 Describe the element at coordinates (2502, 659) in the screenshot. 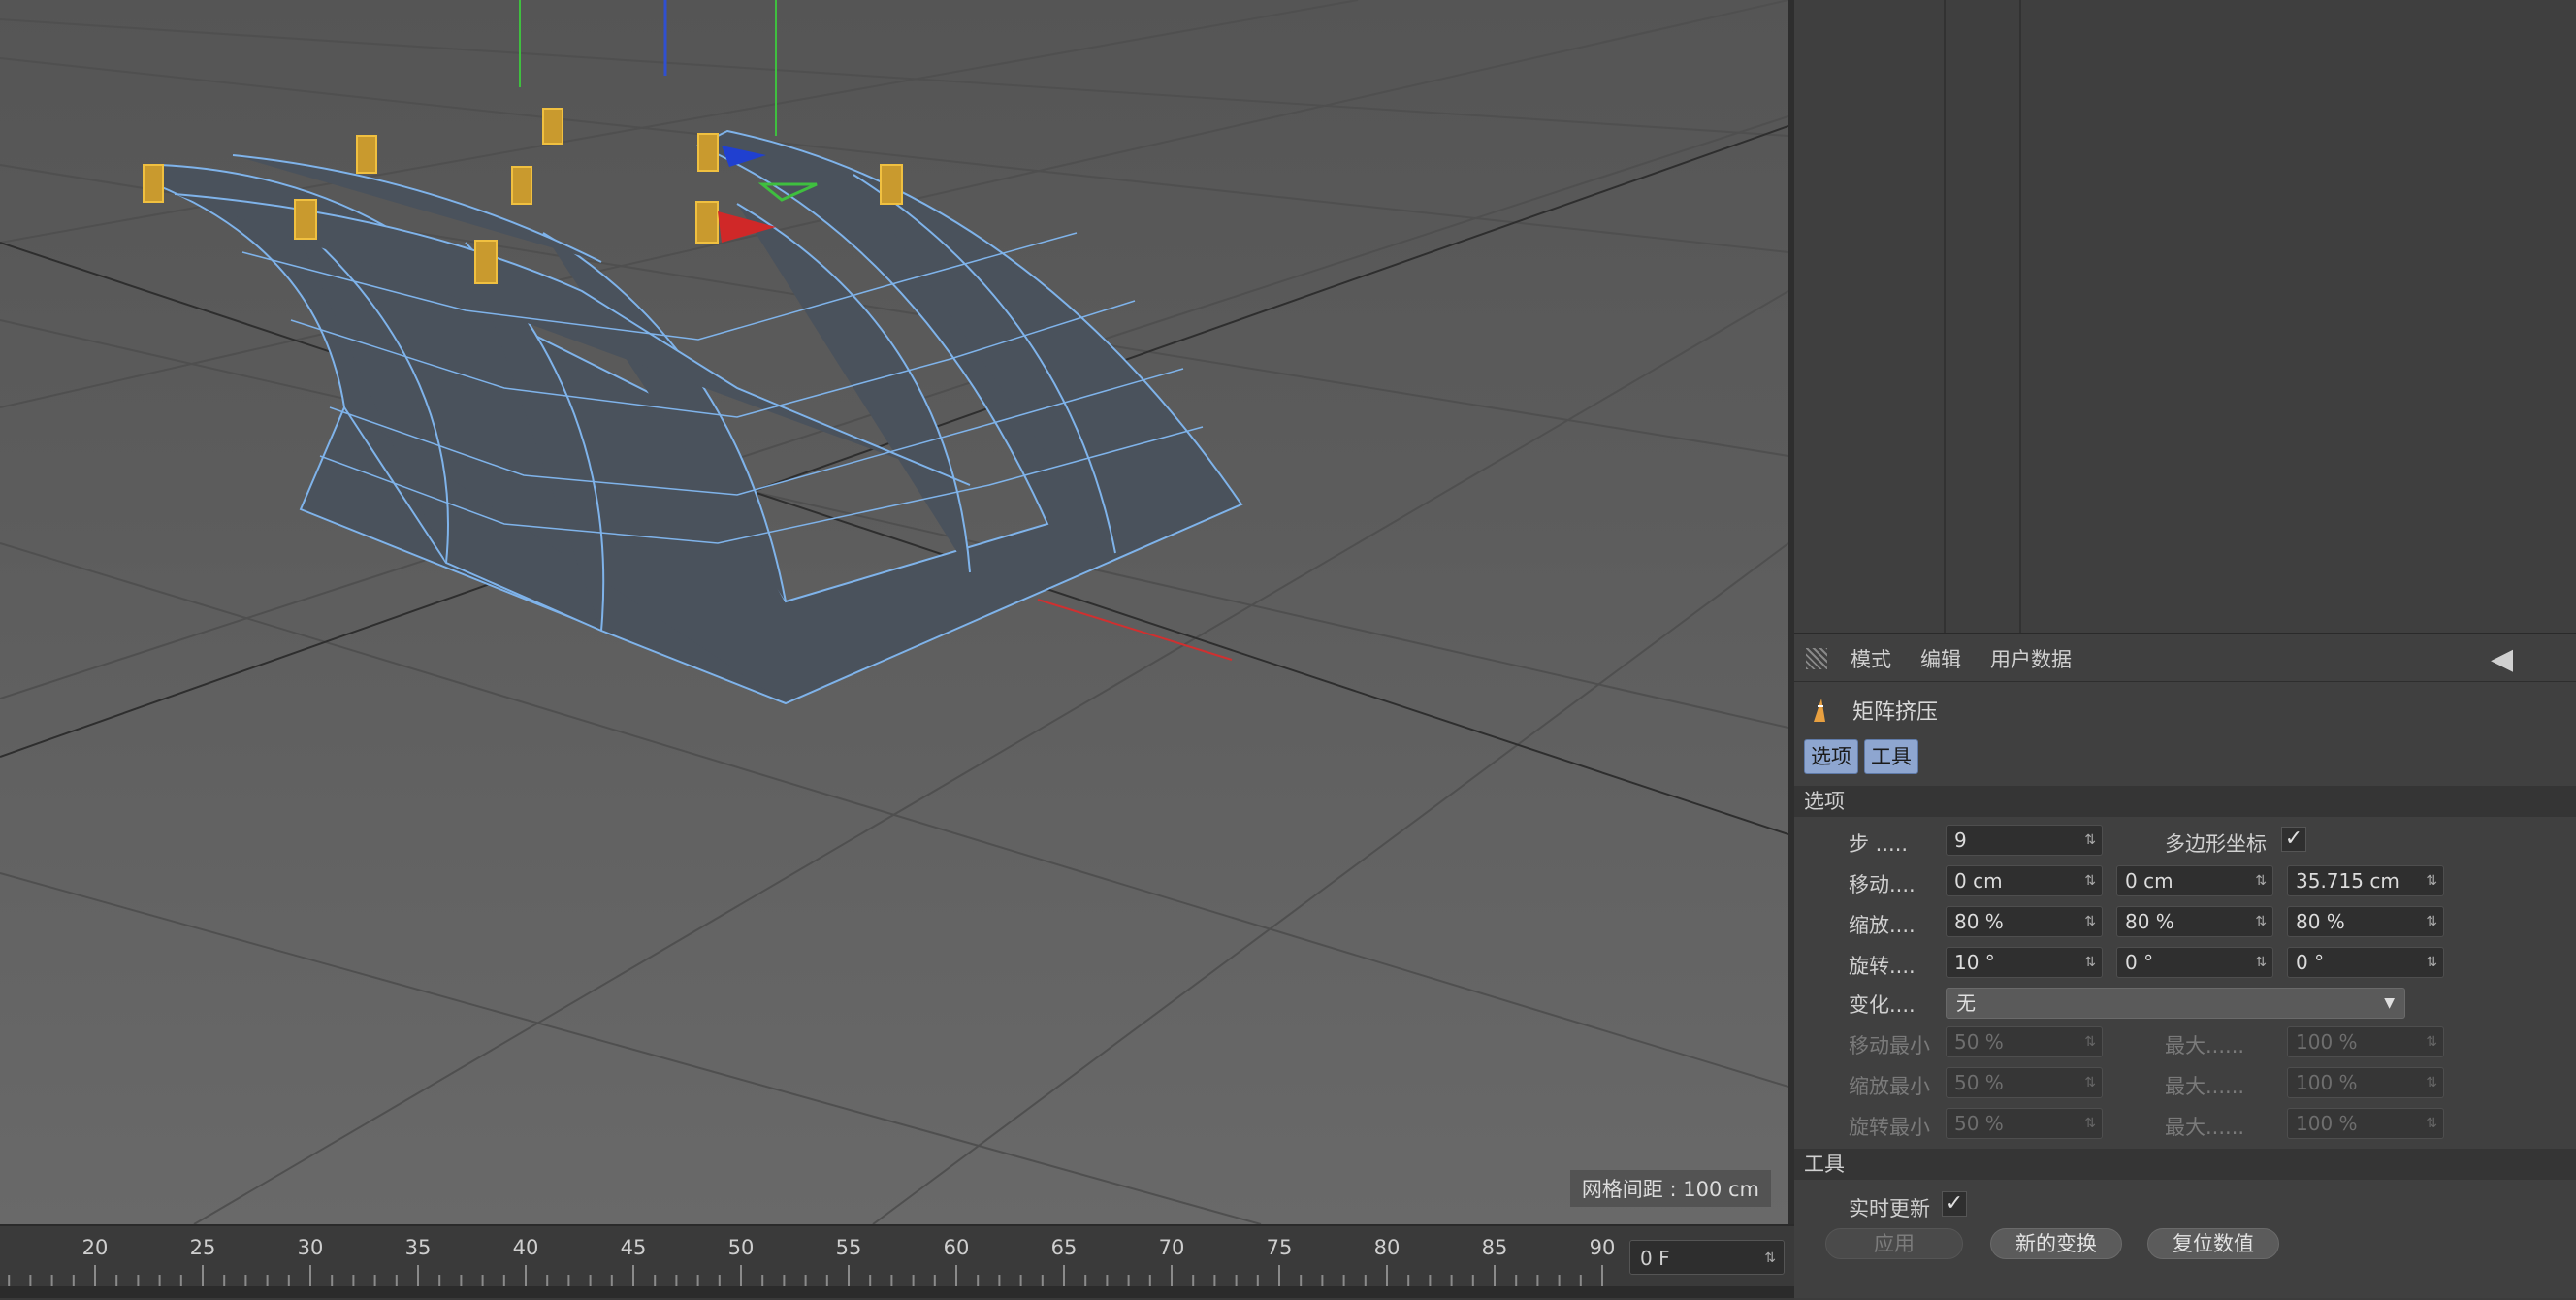

I see `back-arrow-icon: ◀` at that location.